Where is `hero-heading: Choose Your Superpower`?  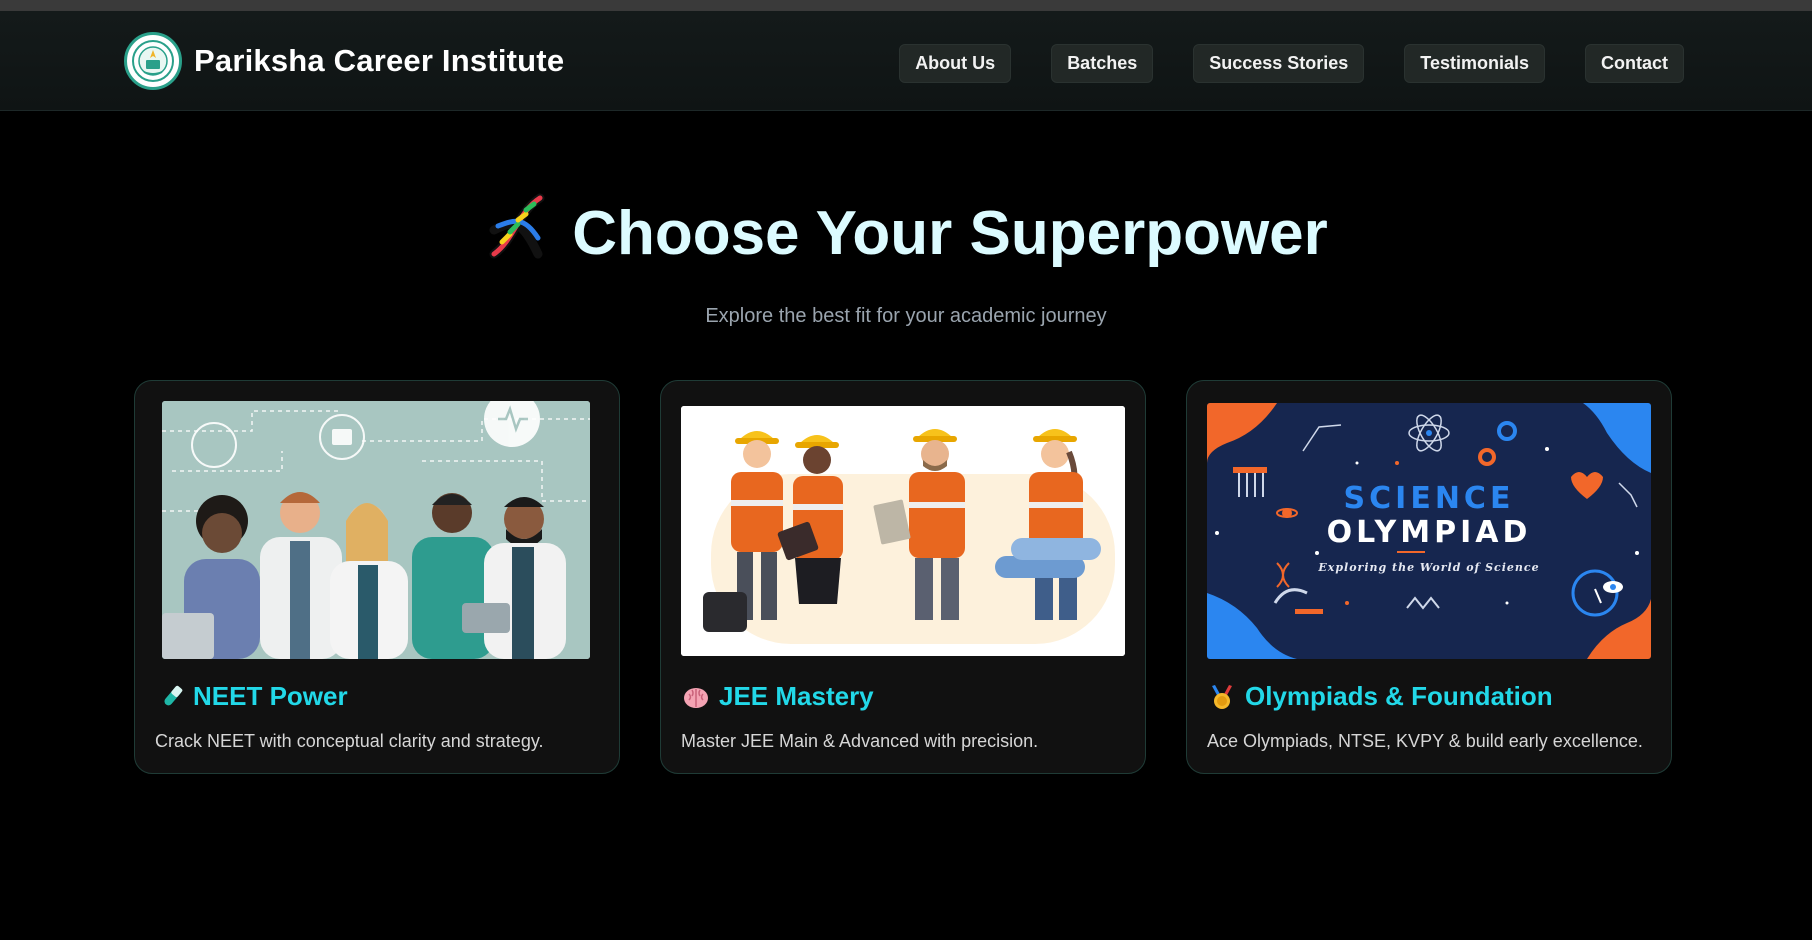
hero-heading: Choose Your Superpower is located at coordinates (906, 233).